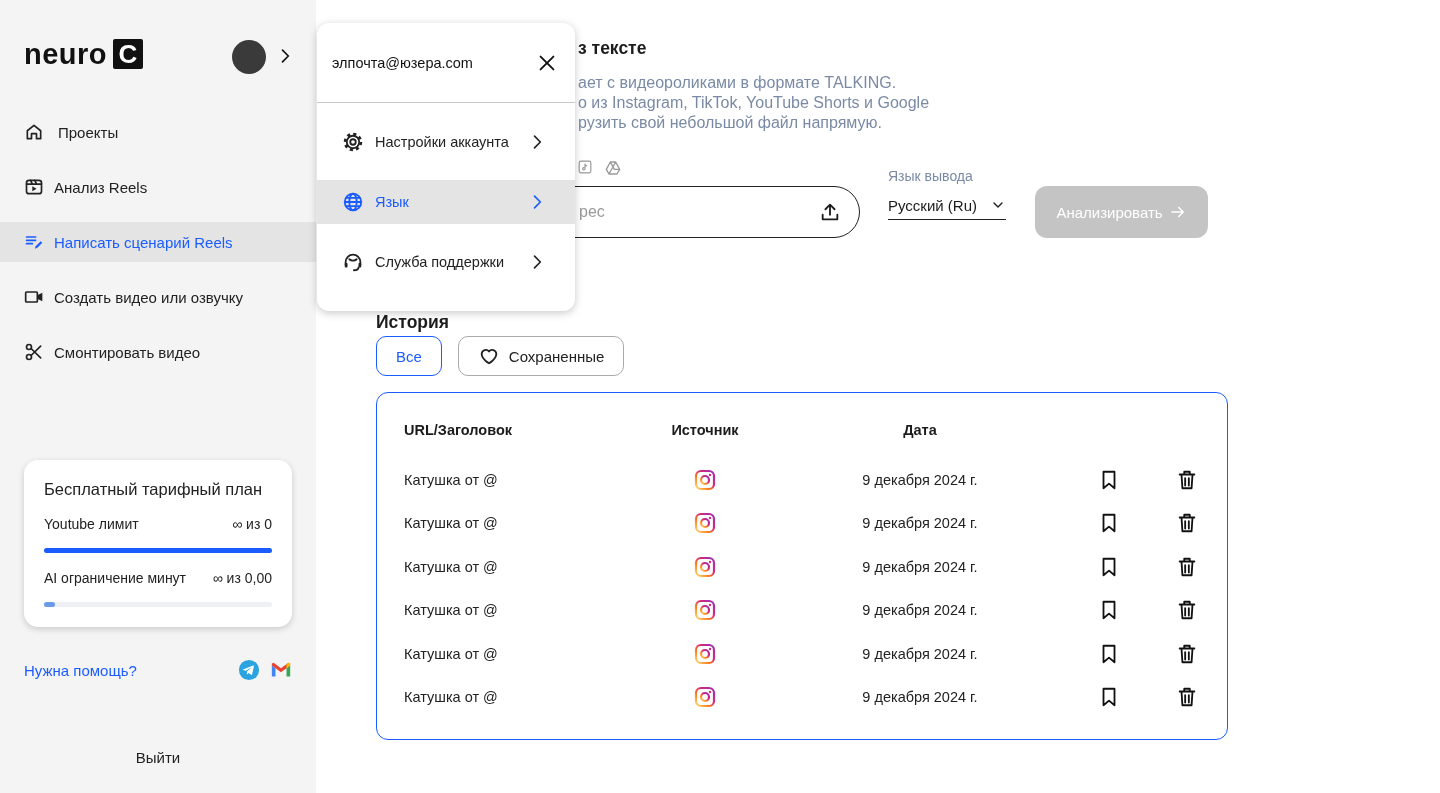 This screenshot has width=1440, height=793. I want to click on logo-badge: C, so click(128, 54).